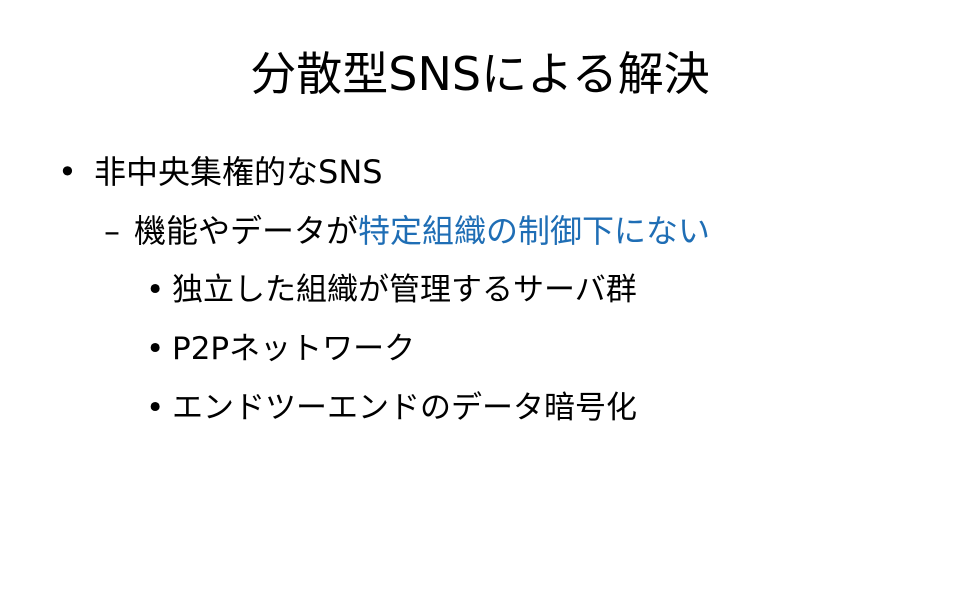 This screenshot has height=600, width=960. I want to click on bullet-level3: • P2Pネットワーク, so click(280, 349).